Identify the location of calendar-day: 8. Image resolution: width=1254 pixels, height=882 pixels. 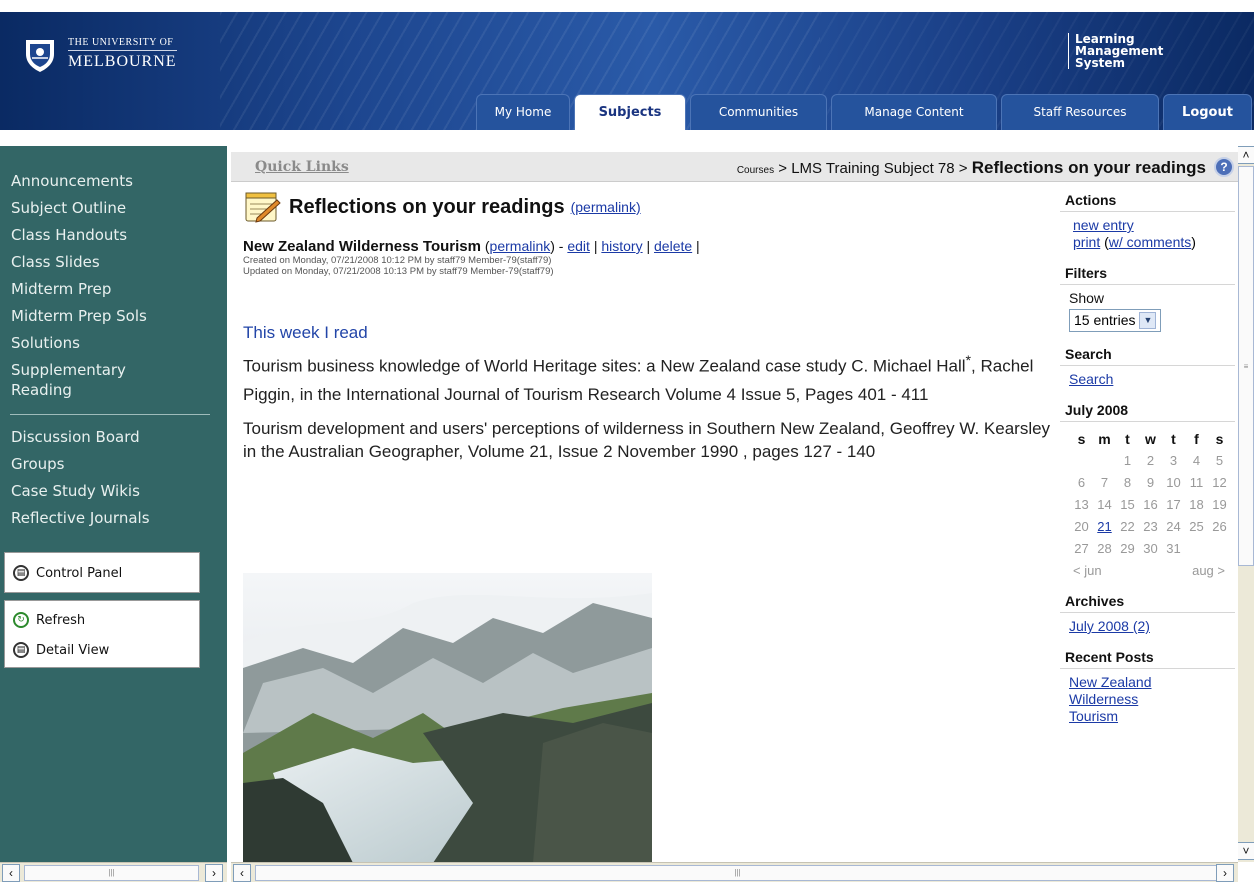
(1127, 482).